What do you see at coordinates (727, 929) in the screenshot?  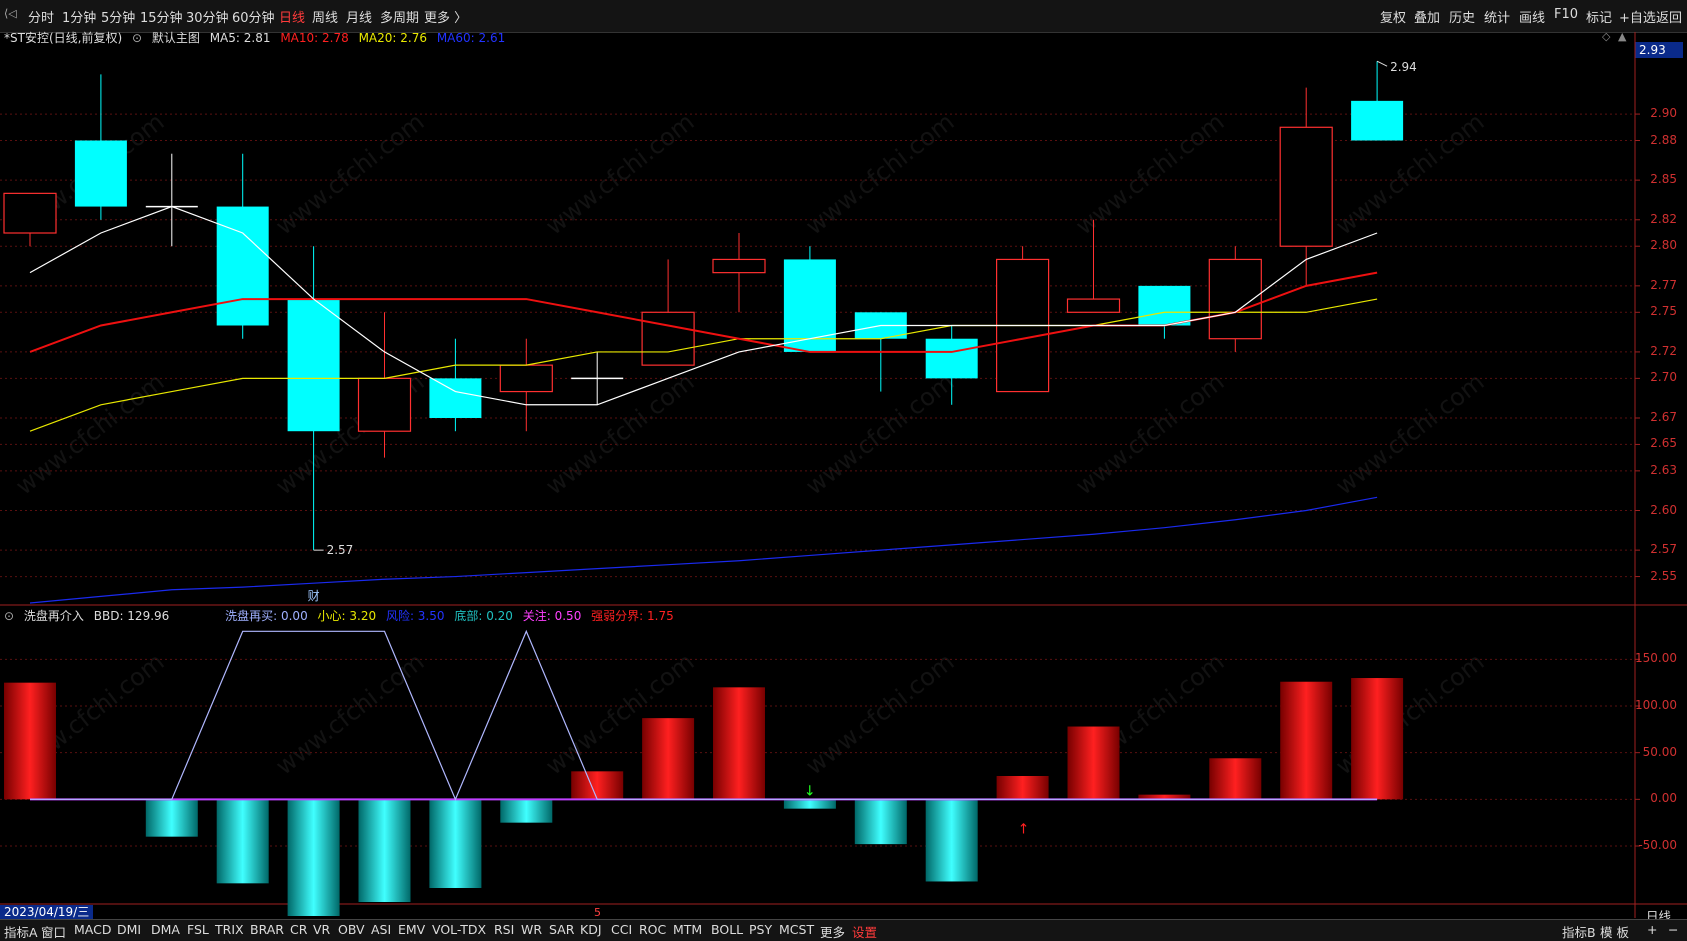 I see `tab-boll: BOLL` at bounding box center [727, 929].